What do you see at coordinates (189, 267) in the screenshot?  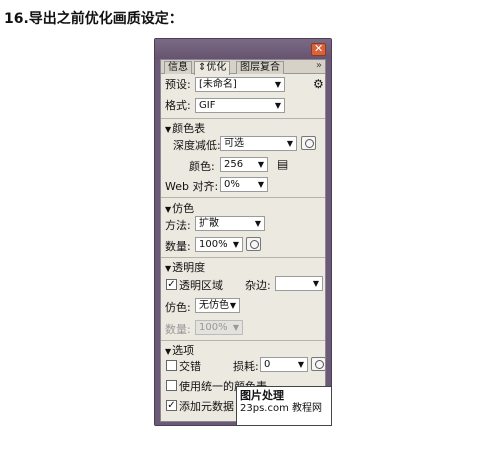 I see `section-title: 透明度` at bounding box center [189, 267].